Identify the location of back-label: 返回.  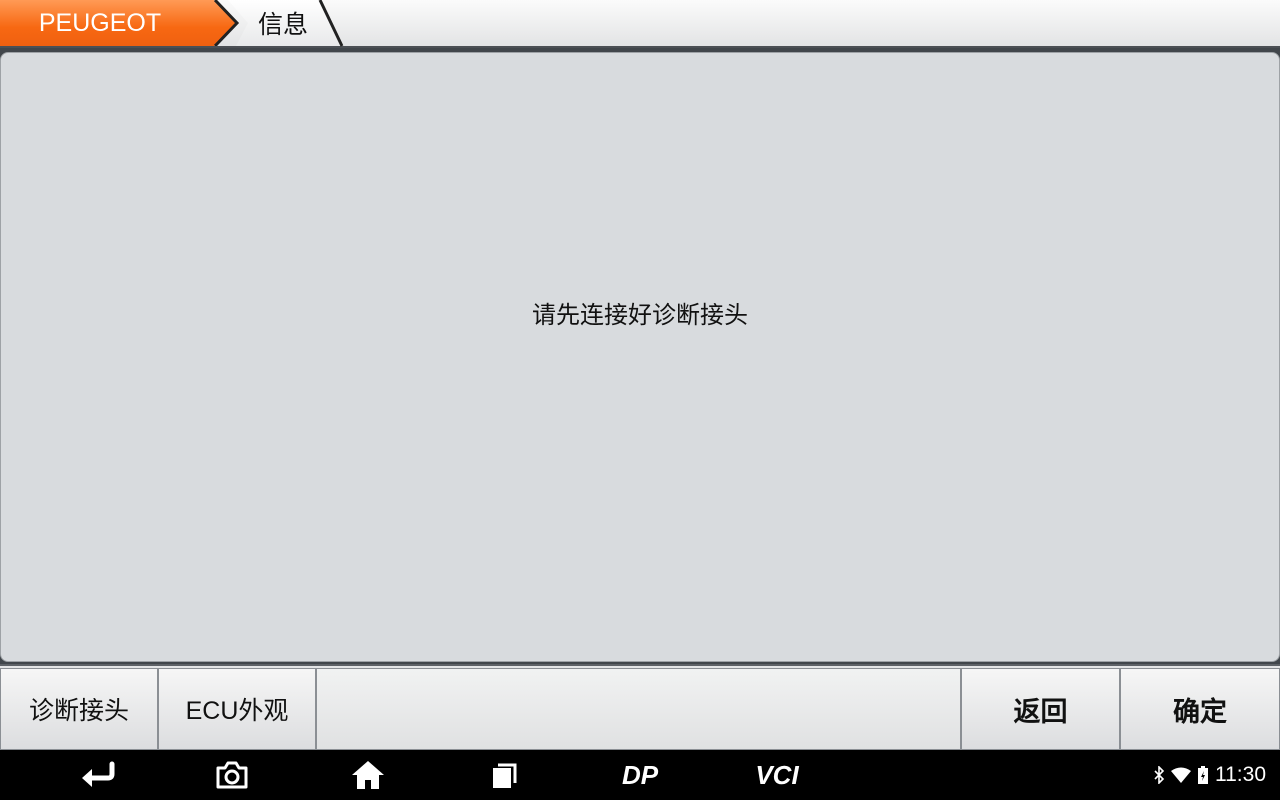
(1040, 712).